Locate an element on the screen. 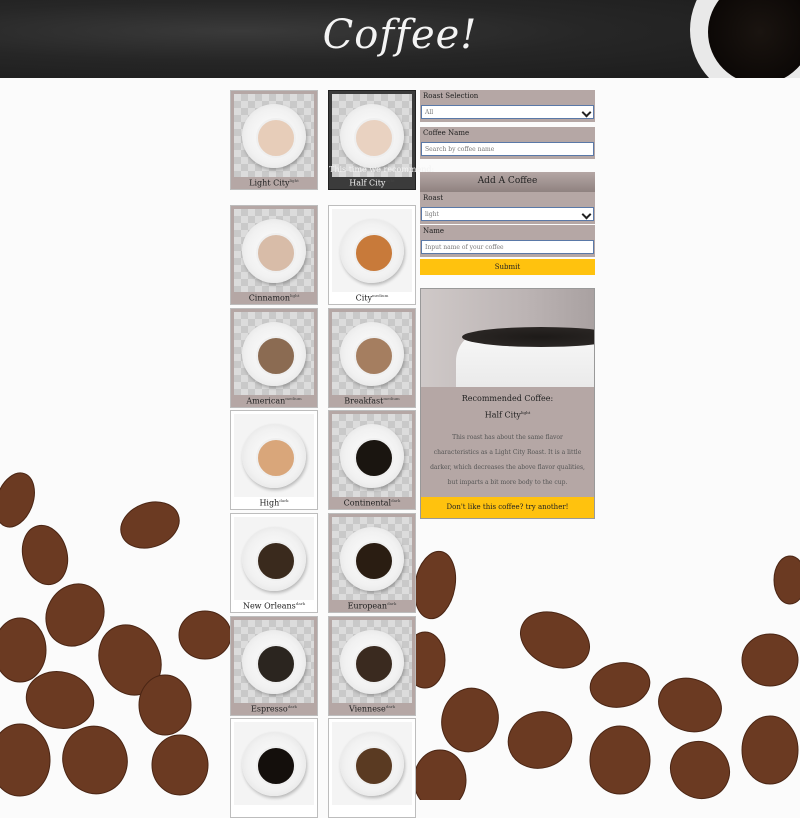 This screenshot has height=818, width=800. coffee-name-group: Coffee Name Search by coffee name is located at coordinates (507, 143).